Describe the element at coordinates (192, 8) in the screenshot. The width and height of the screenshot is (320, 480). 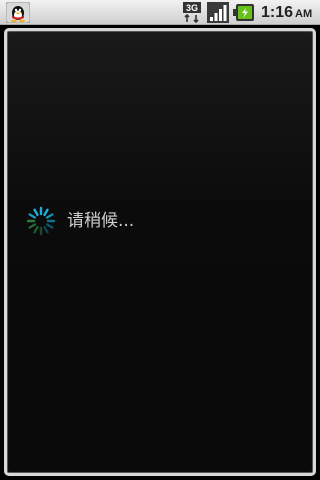
I see `network-label: 3G` at that location.